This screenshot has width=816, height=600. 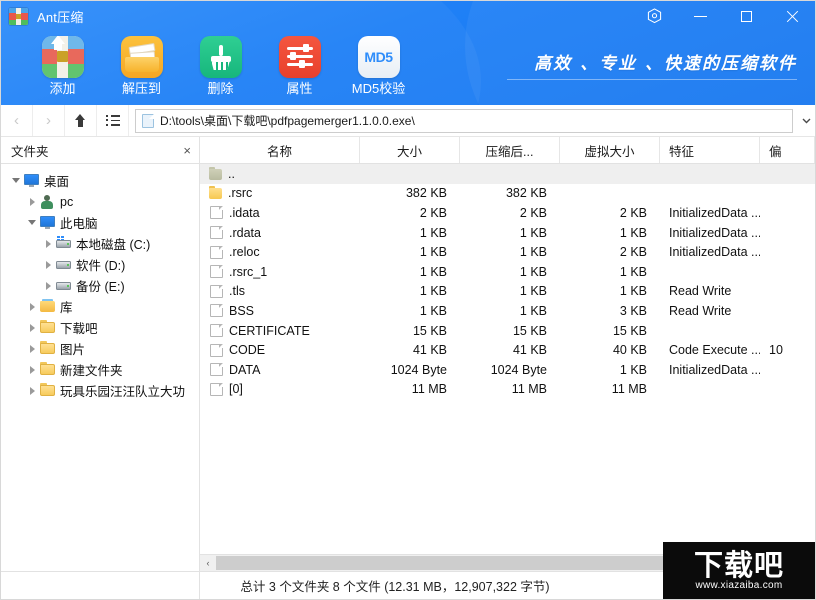 What do you see at coordinates (507, 331) in the screenshot?
I see `table-row: CERTIFICATE 15 KB 15 KB 15 KB` at bounding box center [507, 331].